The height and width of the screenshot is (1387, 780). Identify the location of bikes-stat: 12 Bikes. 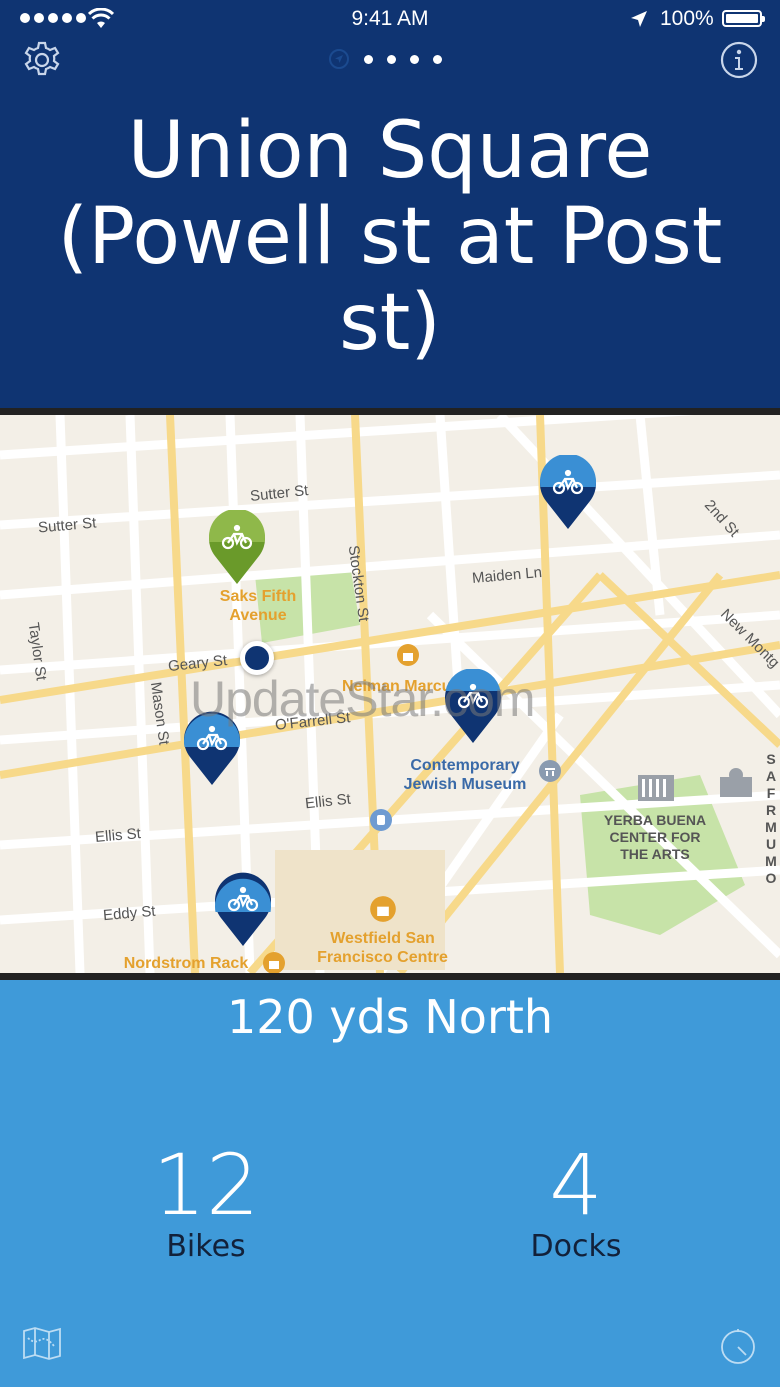
(206, 1202).